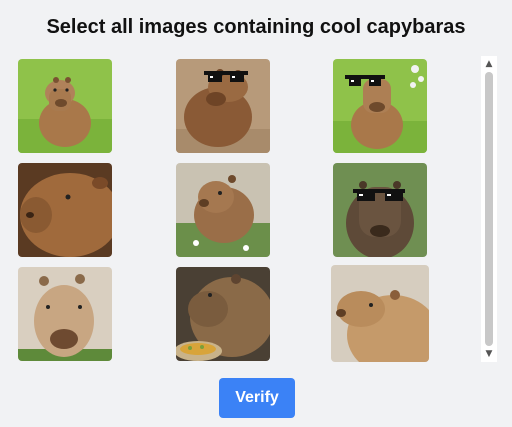 Image resolution: width=512 pixels, height=427 pixels. I want to click on scroll-up-icon: ▲, so click(489, 64).